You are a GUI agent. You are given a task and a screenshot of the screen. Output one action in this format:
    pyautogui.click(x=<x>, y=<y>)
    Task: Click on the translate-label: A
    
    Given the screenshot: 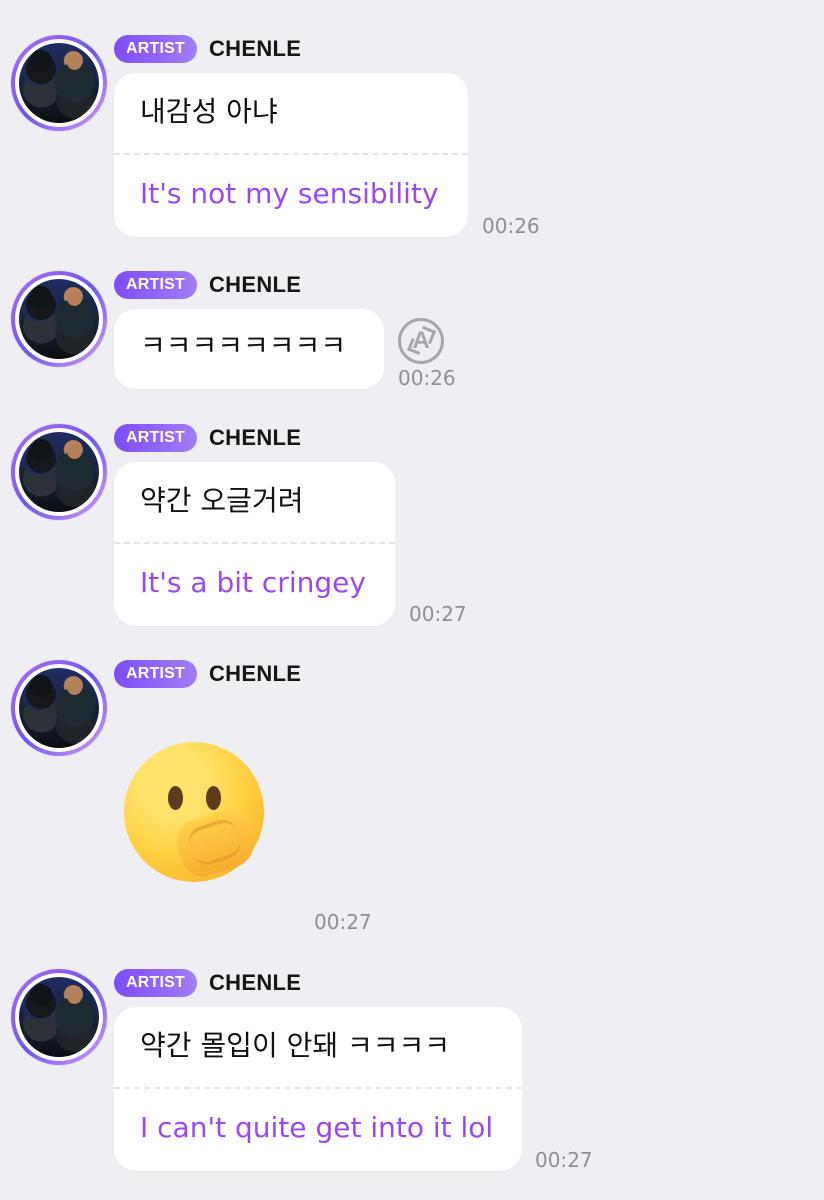 What is the action you would take?
    pyautogui.click(x=421, y=340)
    